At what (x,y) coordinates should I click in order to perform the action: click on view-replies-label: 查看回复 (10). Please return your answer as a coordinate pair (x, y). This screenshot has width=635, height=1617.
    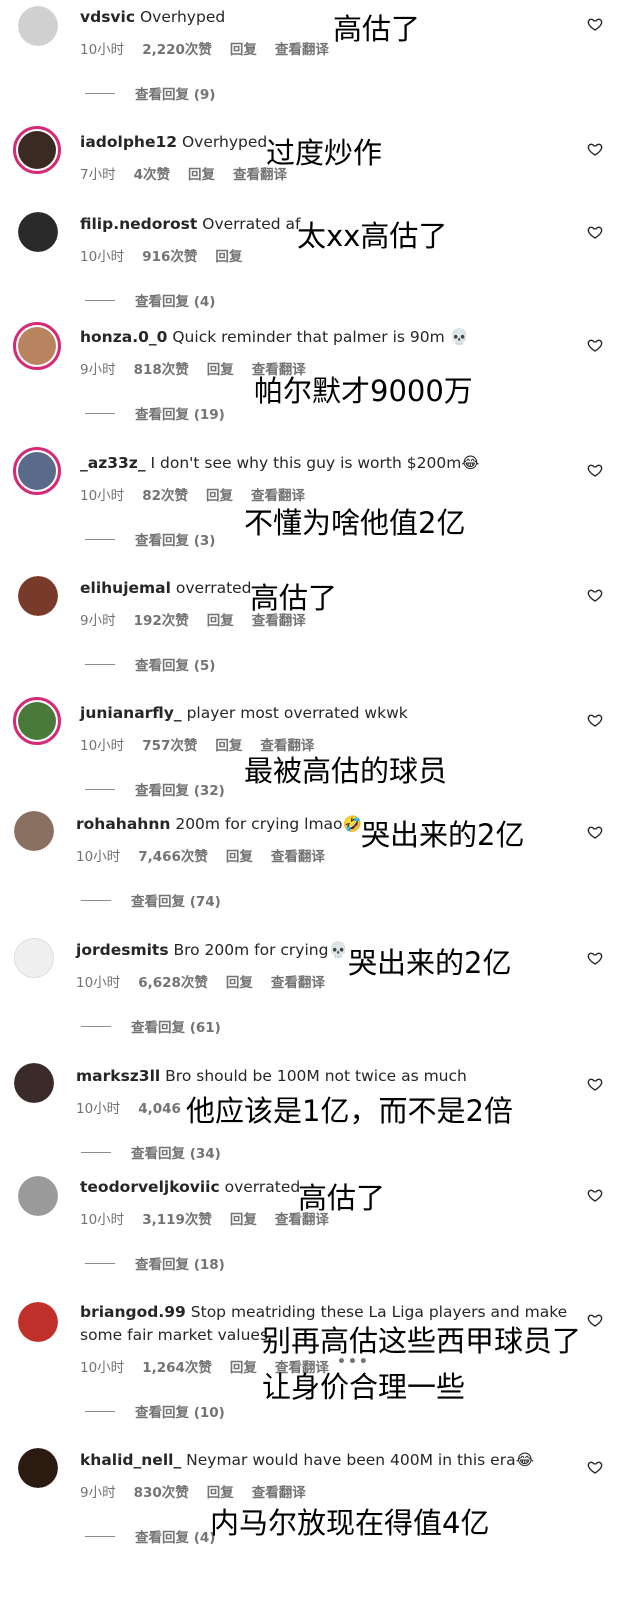
    Looking at the image, I should click on (180, 1411).